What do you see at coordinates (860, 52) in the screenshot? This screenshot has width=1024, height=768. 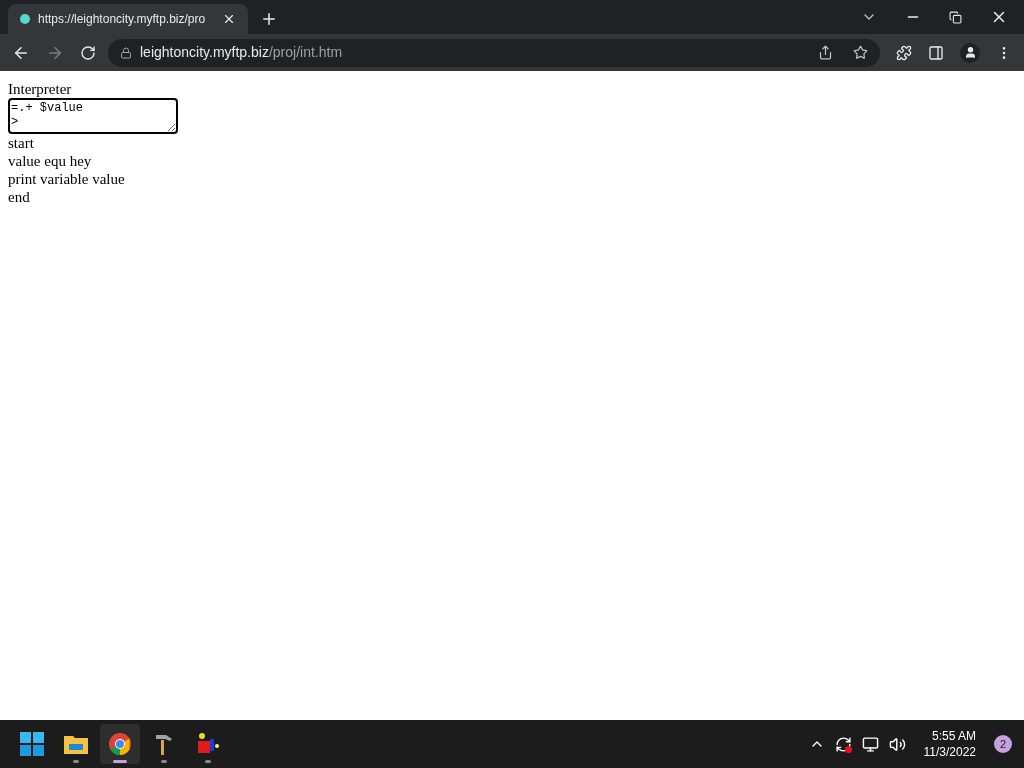 I see `bookmark-icon` at bounding box center [860, 52].